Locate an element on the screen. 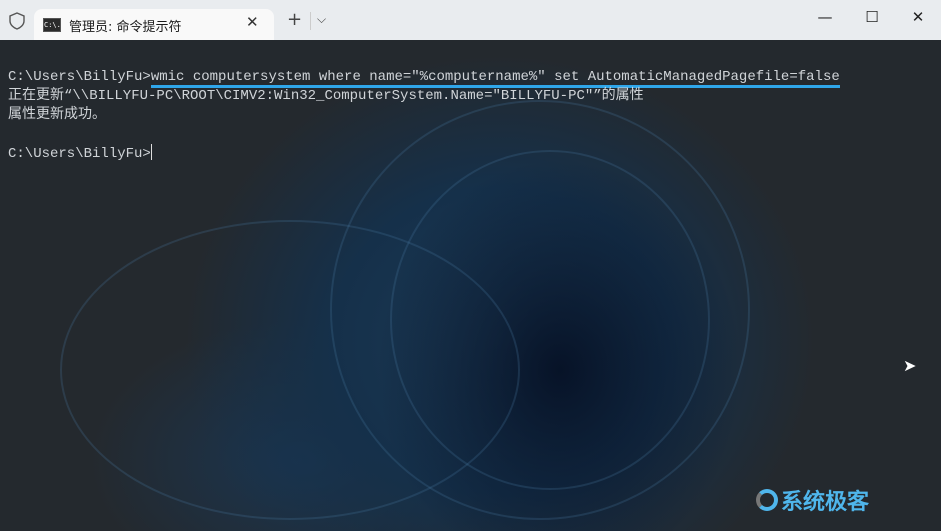 This screenshot has height=531, width=941. watermark-text: 系统极客 is located at coordinates (825, 502).